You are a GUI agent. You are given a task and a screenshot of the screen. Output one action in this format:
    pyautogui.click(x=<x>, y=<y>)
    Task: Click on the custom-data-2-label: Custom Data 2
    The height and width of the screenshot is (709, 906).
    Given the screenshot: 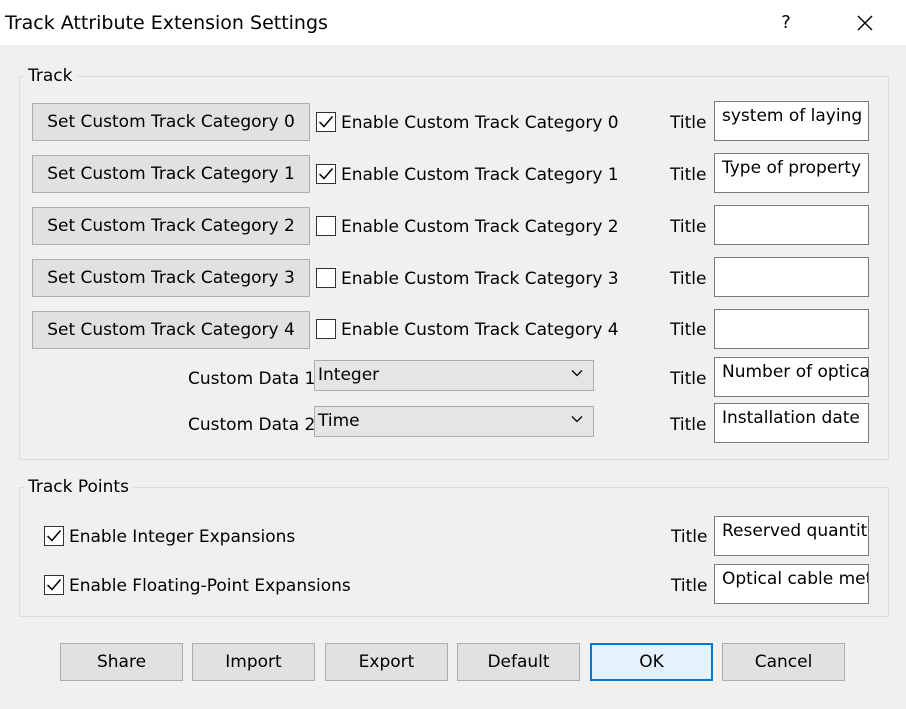 What is the action you would take?
    pyautogui.click(x=252, y=425)
    